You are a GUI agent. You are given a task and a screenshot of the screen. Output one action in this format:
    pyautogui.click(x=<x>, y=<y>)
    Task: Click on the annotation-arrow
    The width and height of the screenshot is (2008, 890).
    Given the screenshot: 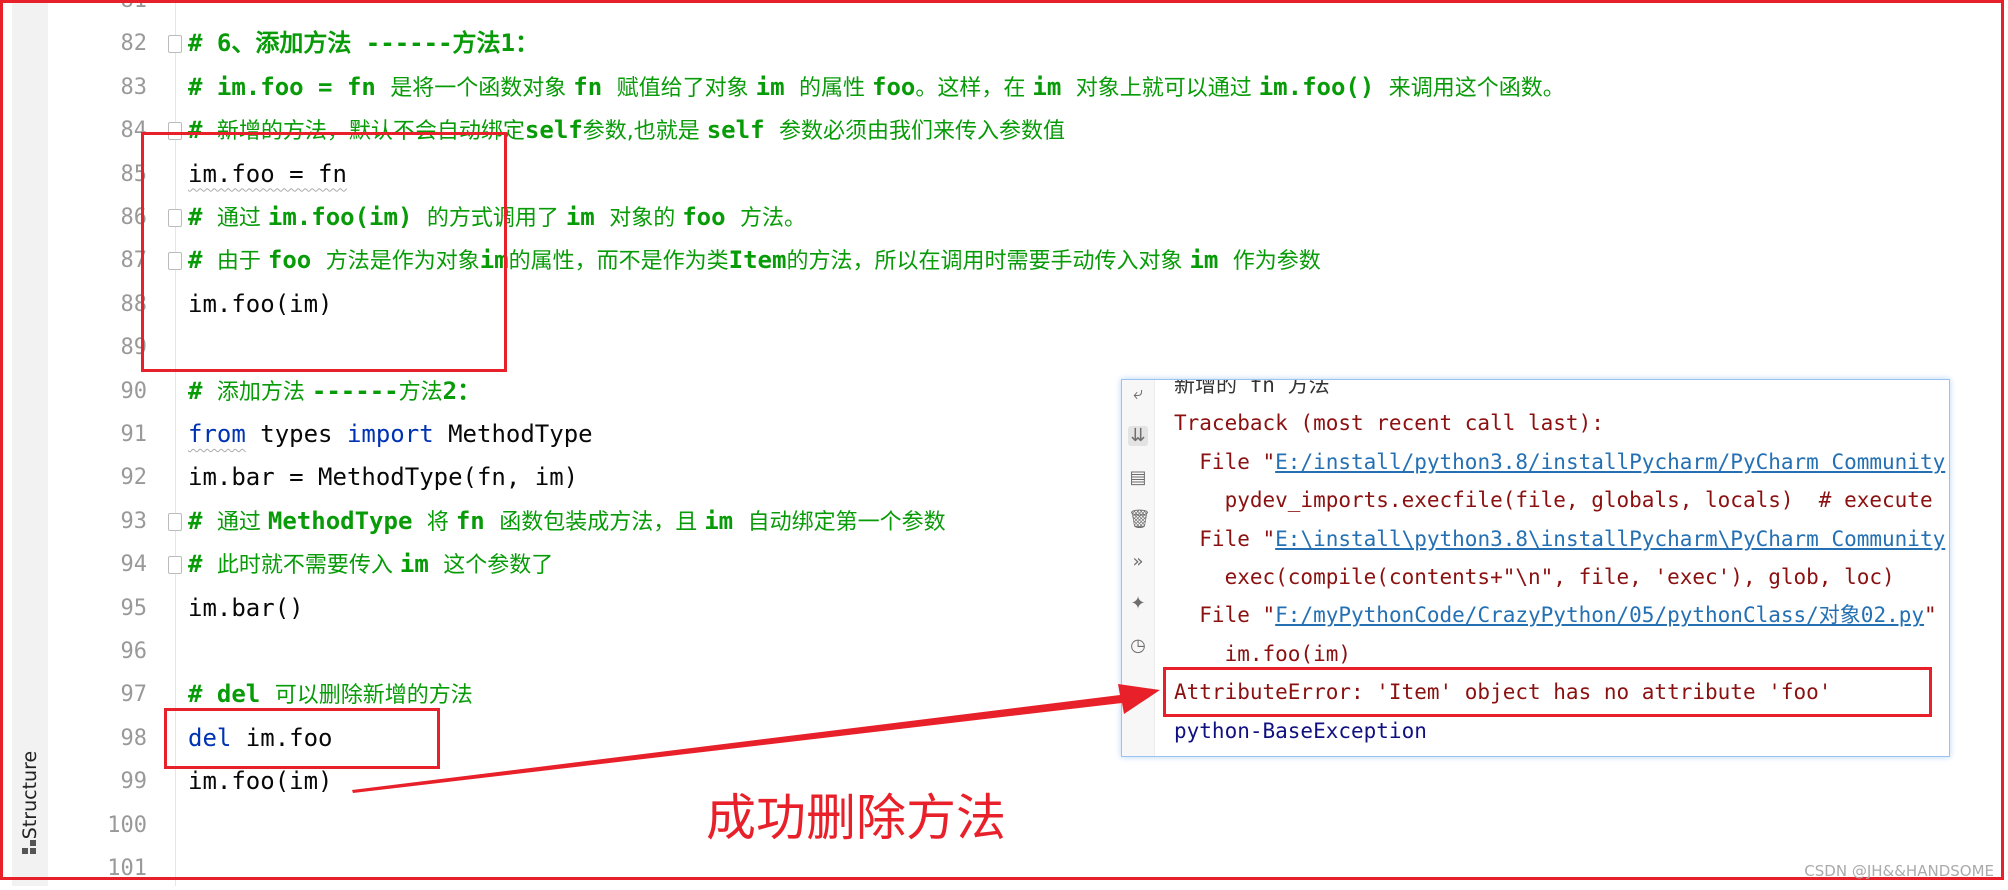 What is the action you would take?
    pyautogui.click(x=756, y=738)
    